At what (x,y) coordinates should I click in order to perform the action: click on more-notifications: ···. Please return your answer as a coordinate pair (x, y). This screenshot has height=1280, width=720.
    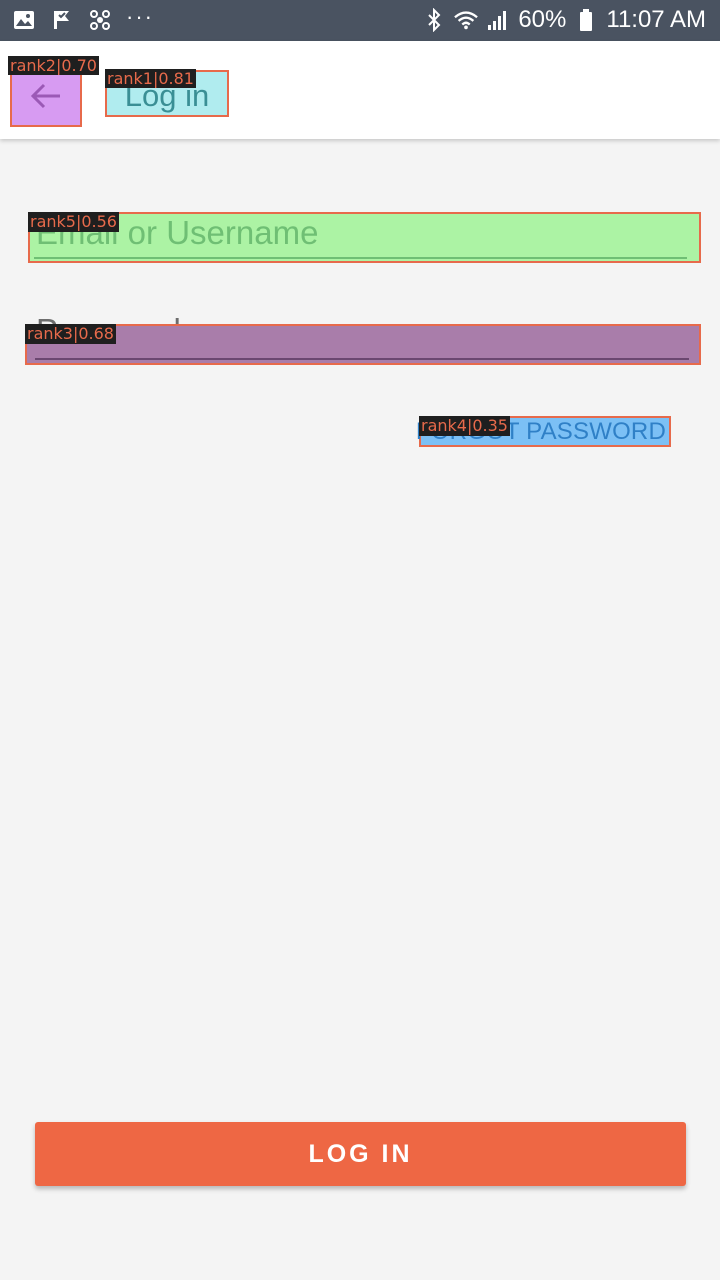
    Looking at the image, I should click on (140, 16).